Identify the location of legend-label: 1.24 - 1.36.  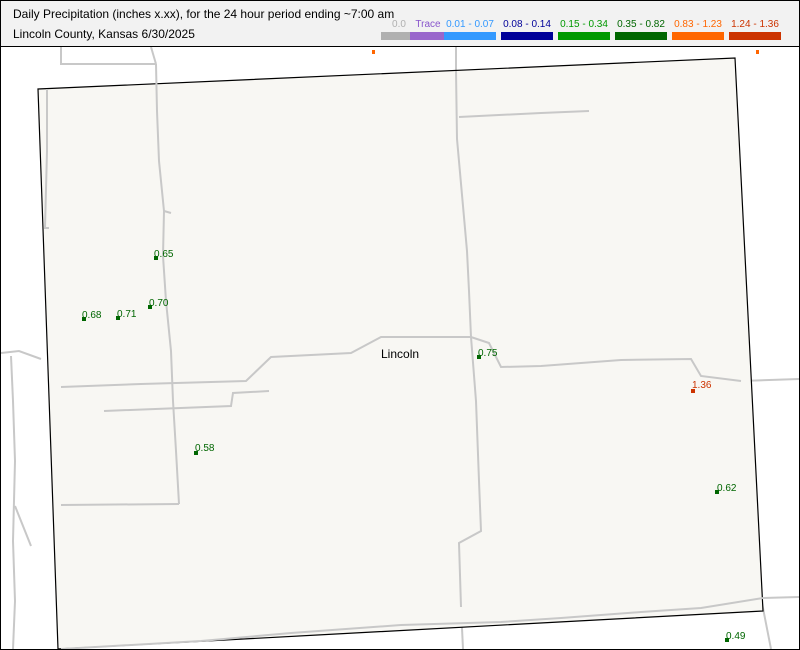
(755, 24).